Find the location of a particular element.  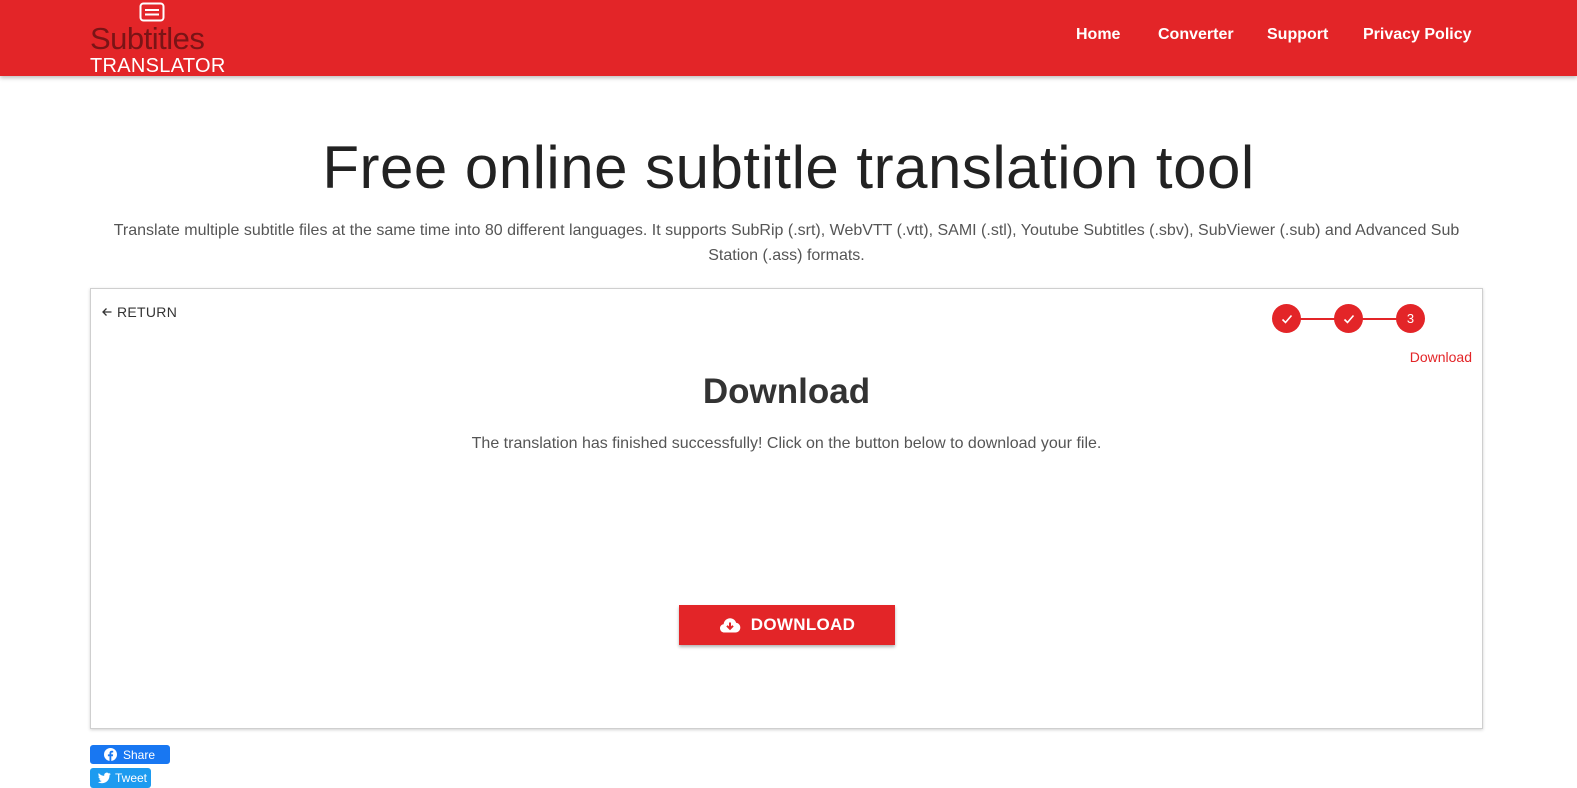

arrow-left-icon is located at coordinates (107, 312).